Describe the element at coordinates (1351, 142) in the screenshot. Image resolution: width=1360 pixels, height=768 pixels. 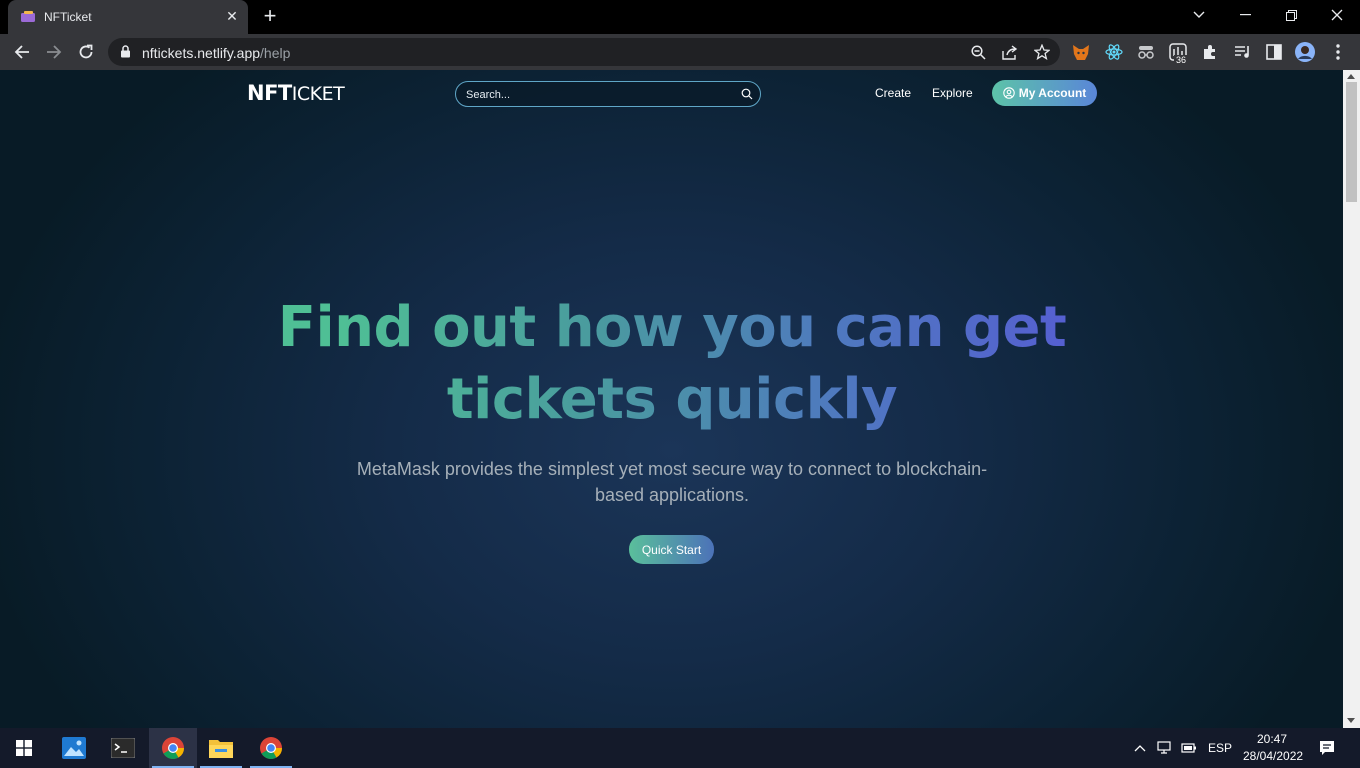
I see `scroll-thumb` at that location.